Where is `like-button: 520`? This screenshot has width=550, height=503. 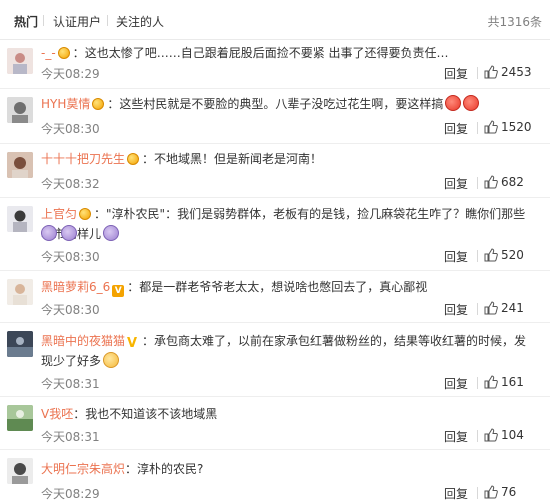
like-button: 520 is located at coordinates (510, 256).